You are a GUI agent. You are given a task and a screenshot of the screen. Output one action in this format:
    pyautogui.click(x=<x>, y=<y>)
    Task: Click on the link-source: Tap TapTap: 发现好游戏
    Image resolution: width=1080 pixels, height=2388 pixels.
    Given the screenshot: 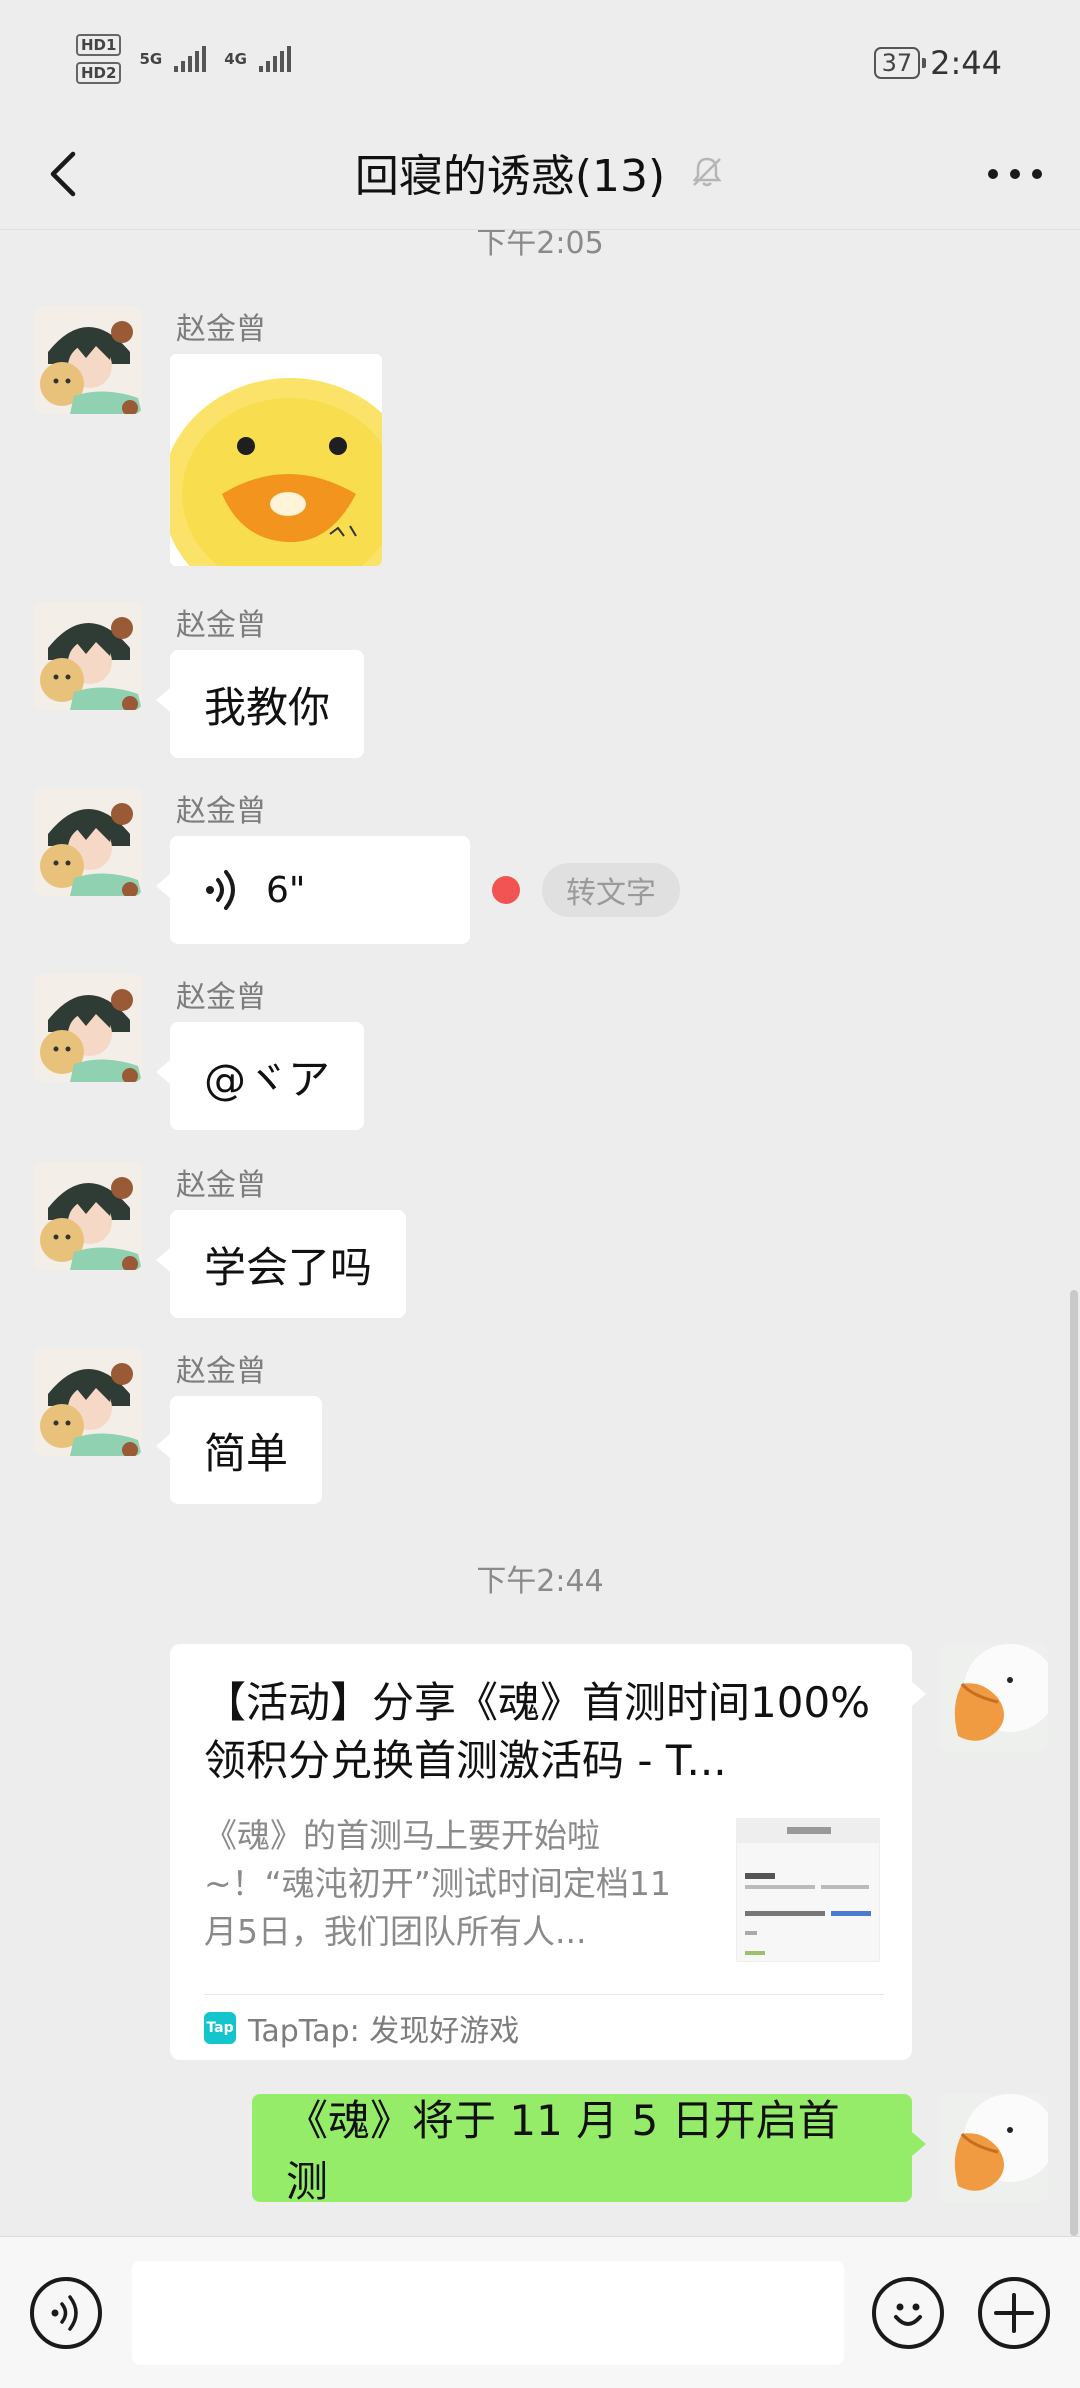 What is the action you would take?
    pyautogui.click(x=361, y=2028)
    